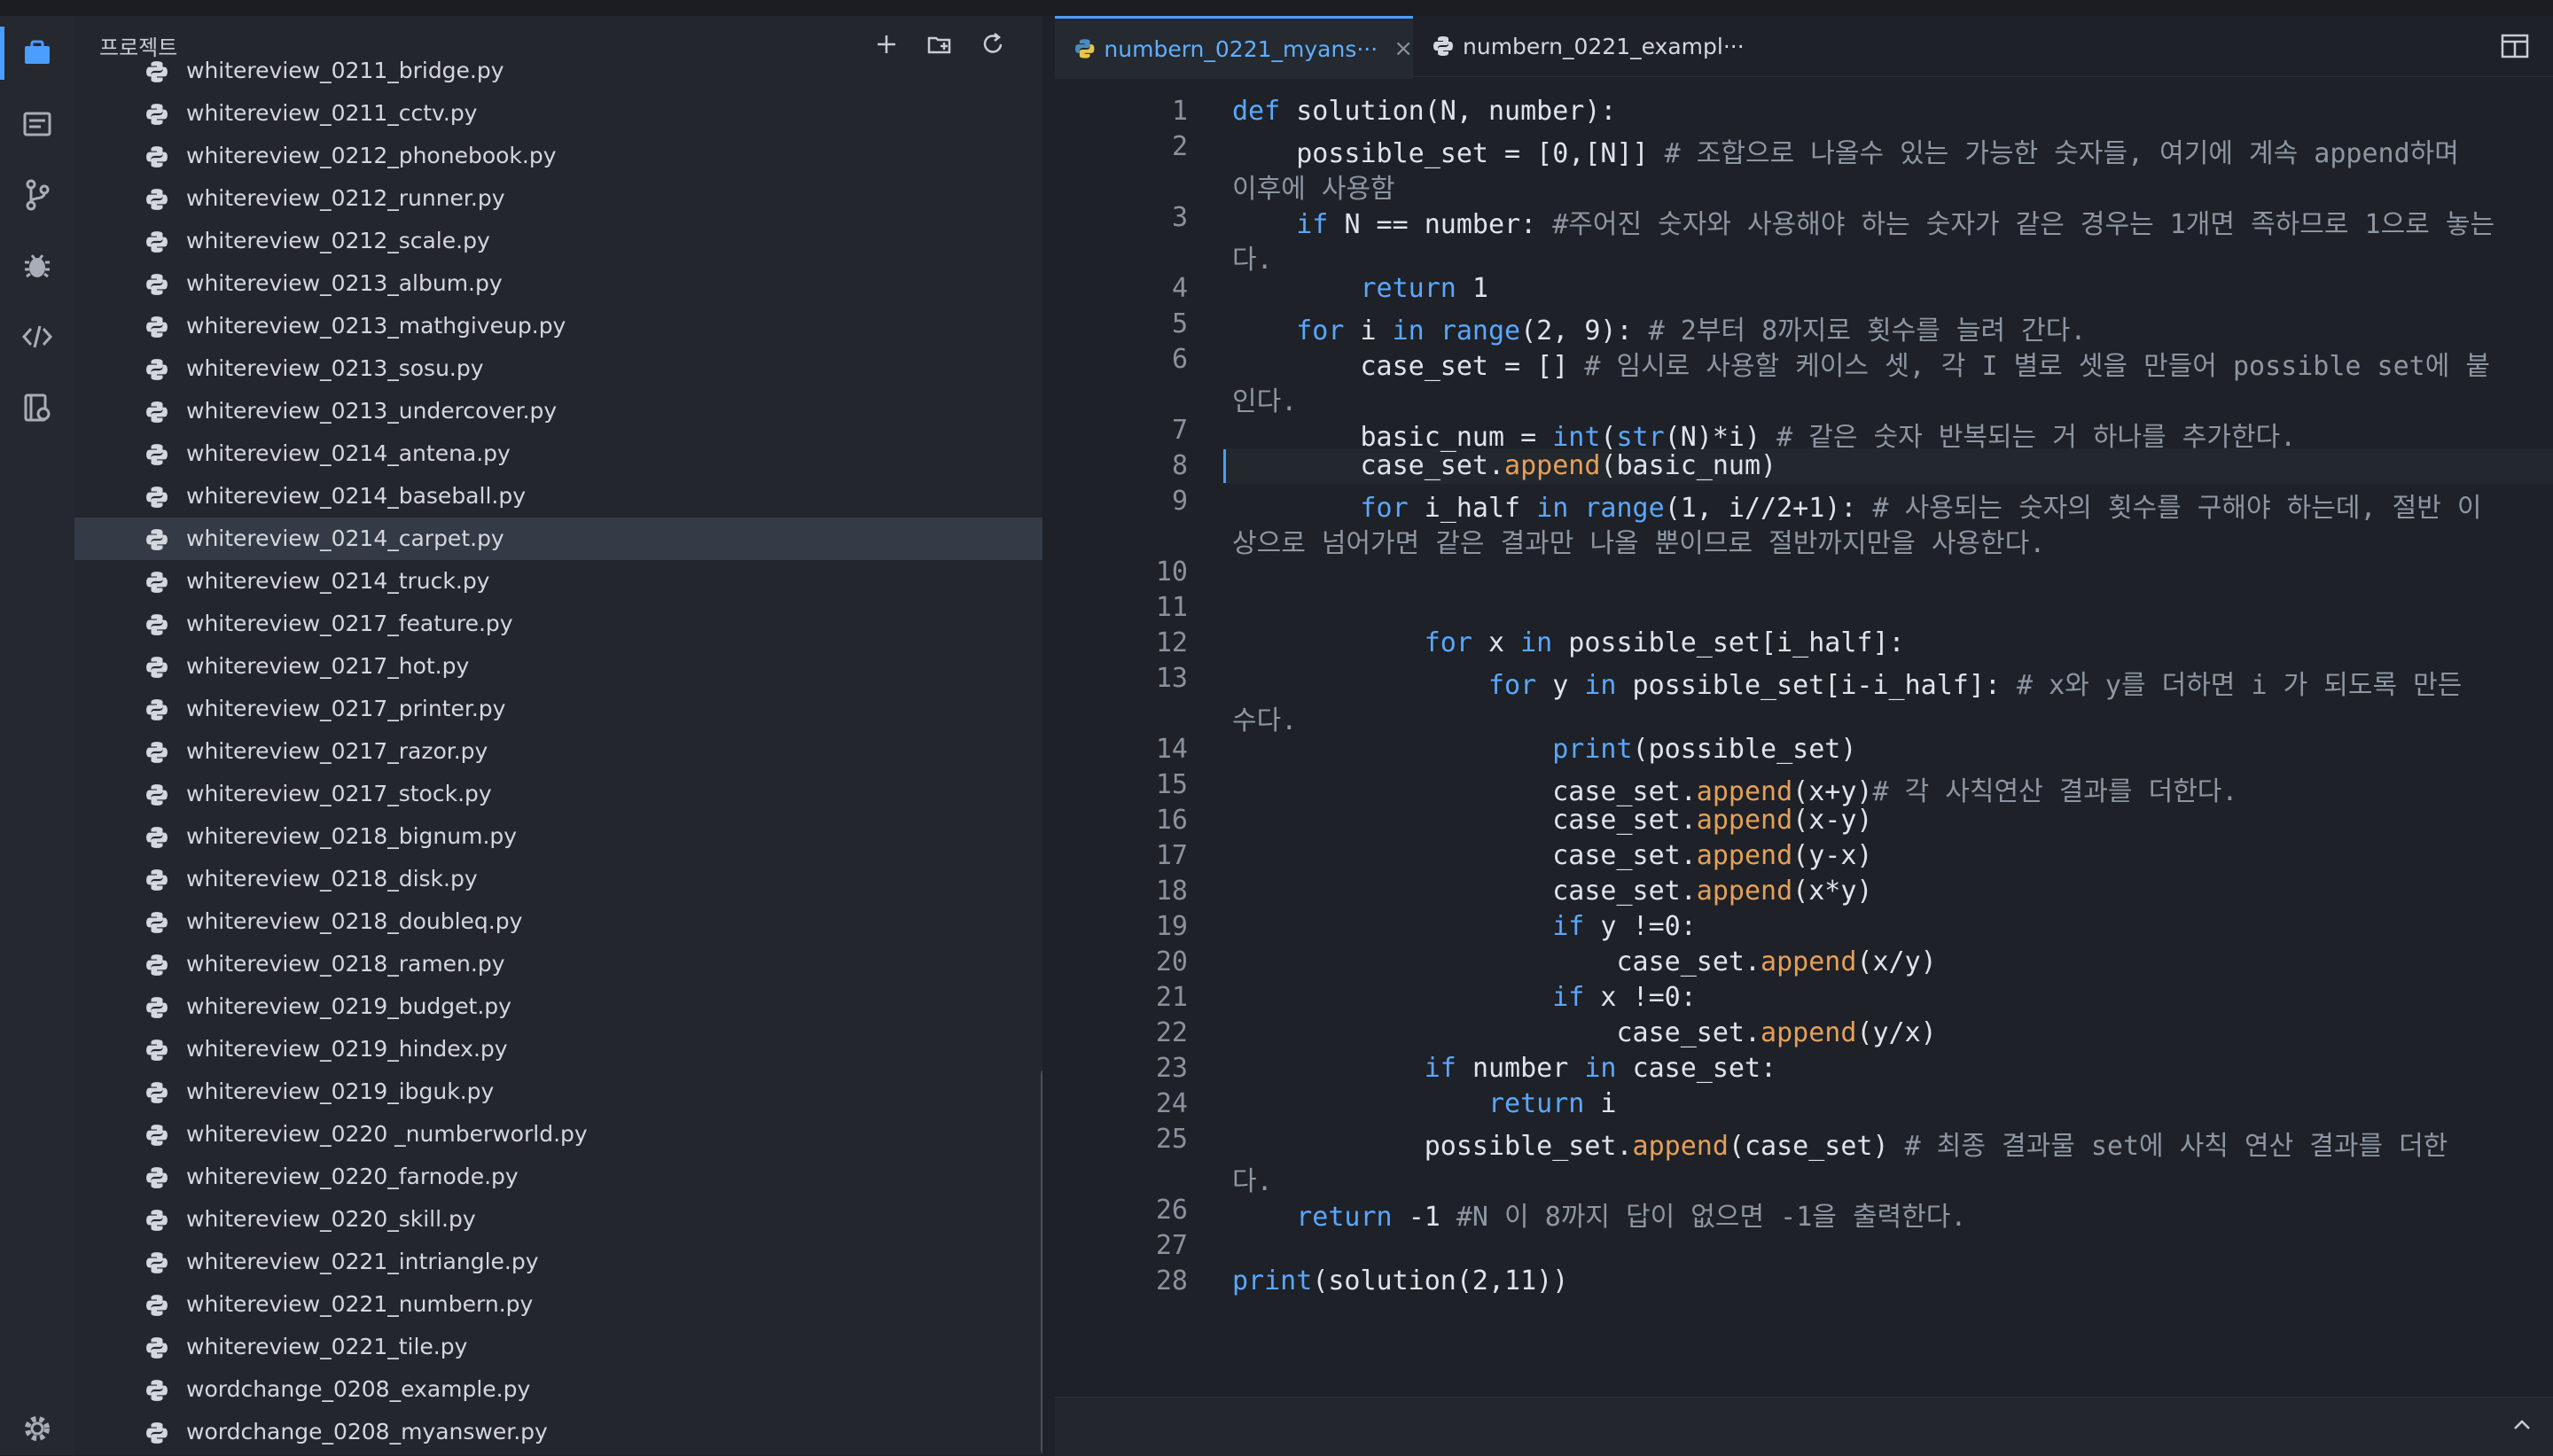 The width and height of the screenshot is (2553, 1456). What do you see at coordinates (1888, 642) in the screenshot?
I see `code-line: for x in possible_set[i_half]:` at bounding box center [1888, 642].